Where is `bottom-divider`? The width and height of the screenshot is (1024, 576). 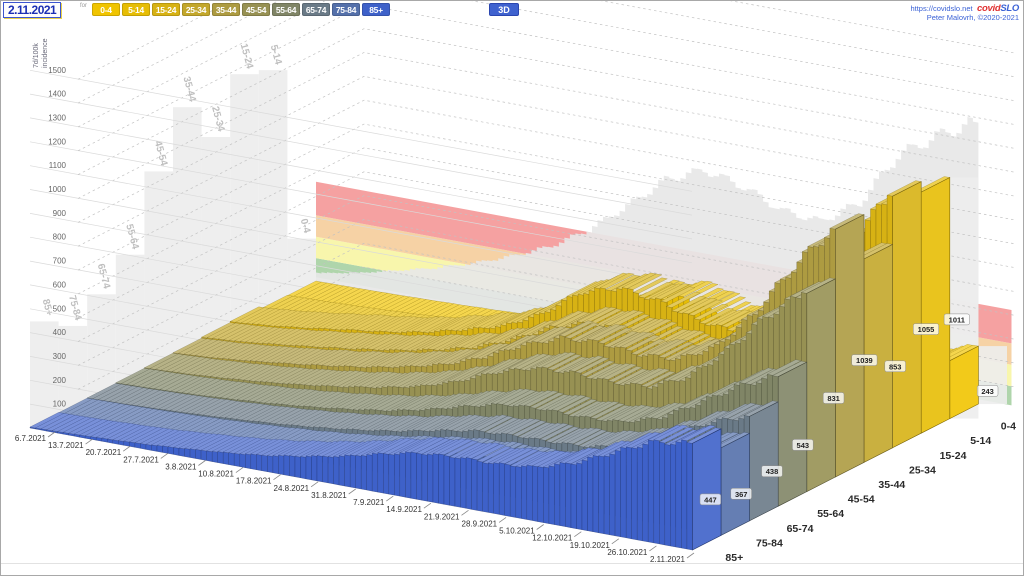
bottom-divider is located at coordinates (512, 563).